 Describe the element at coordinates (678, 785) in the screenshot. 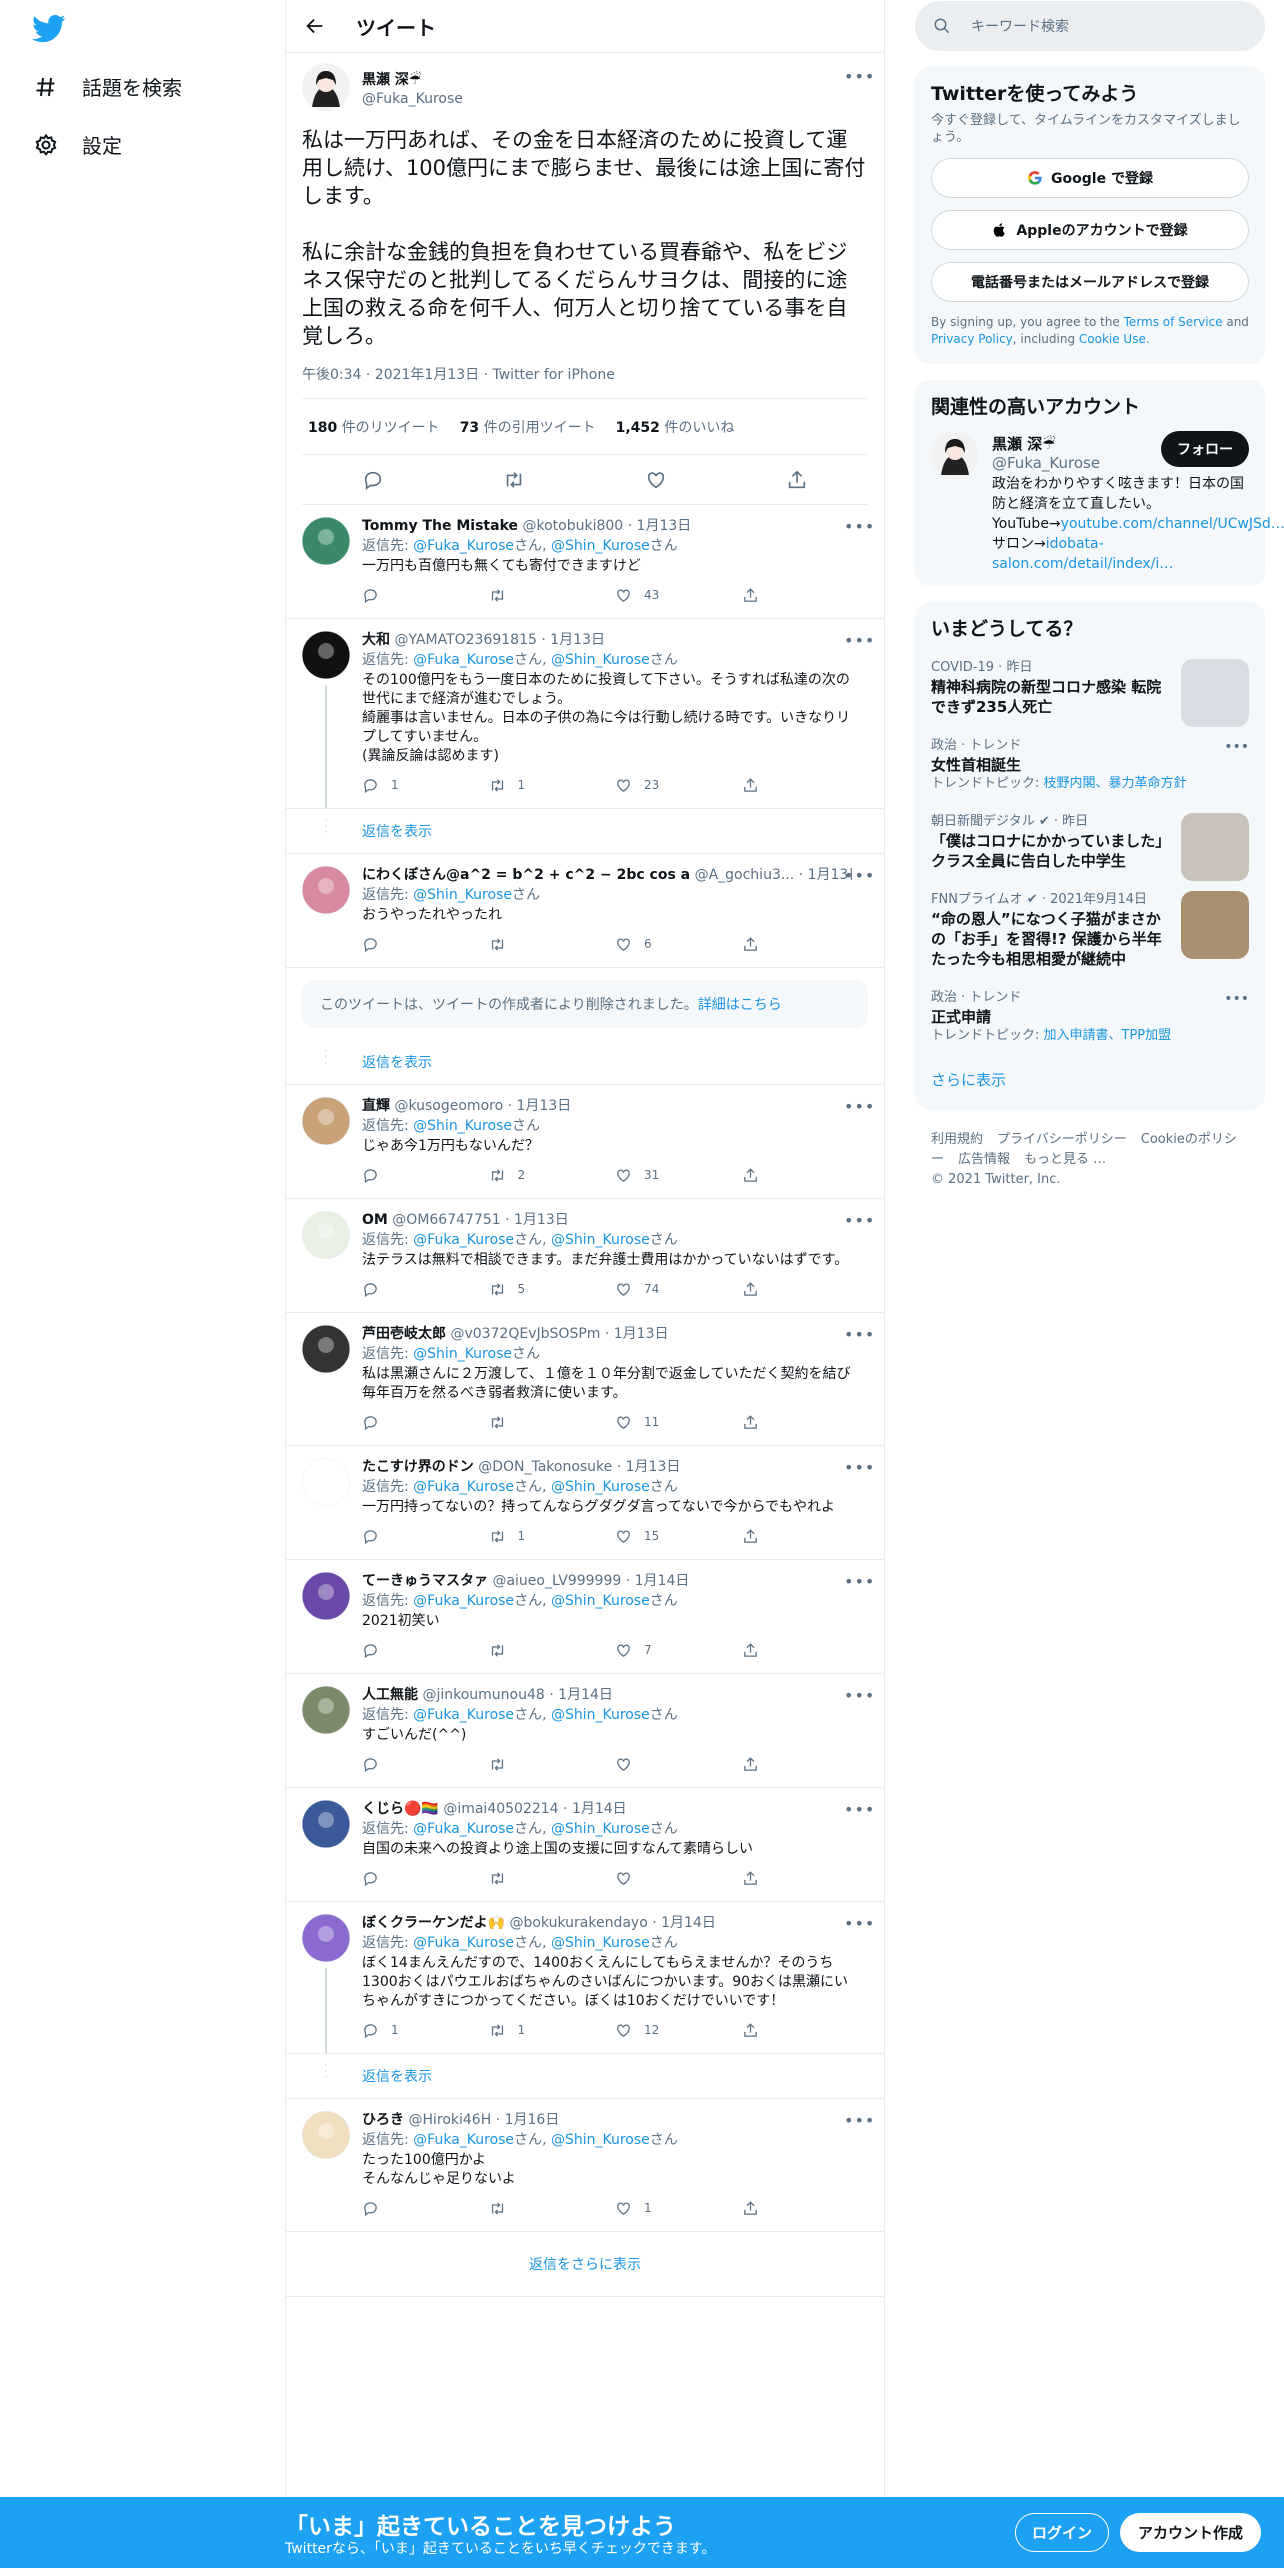

I see `like-button: 23` at that location.